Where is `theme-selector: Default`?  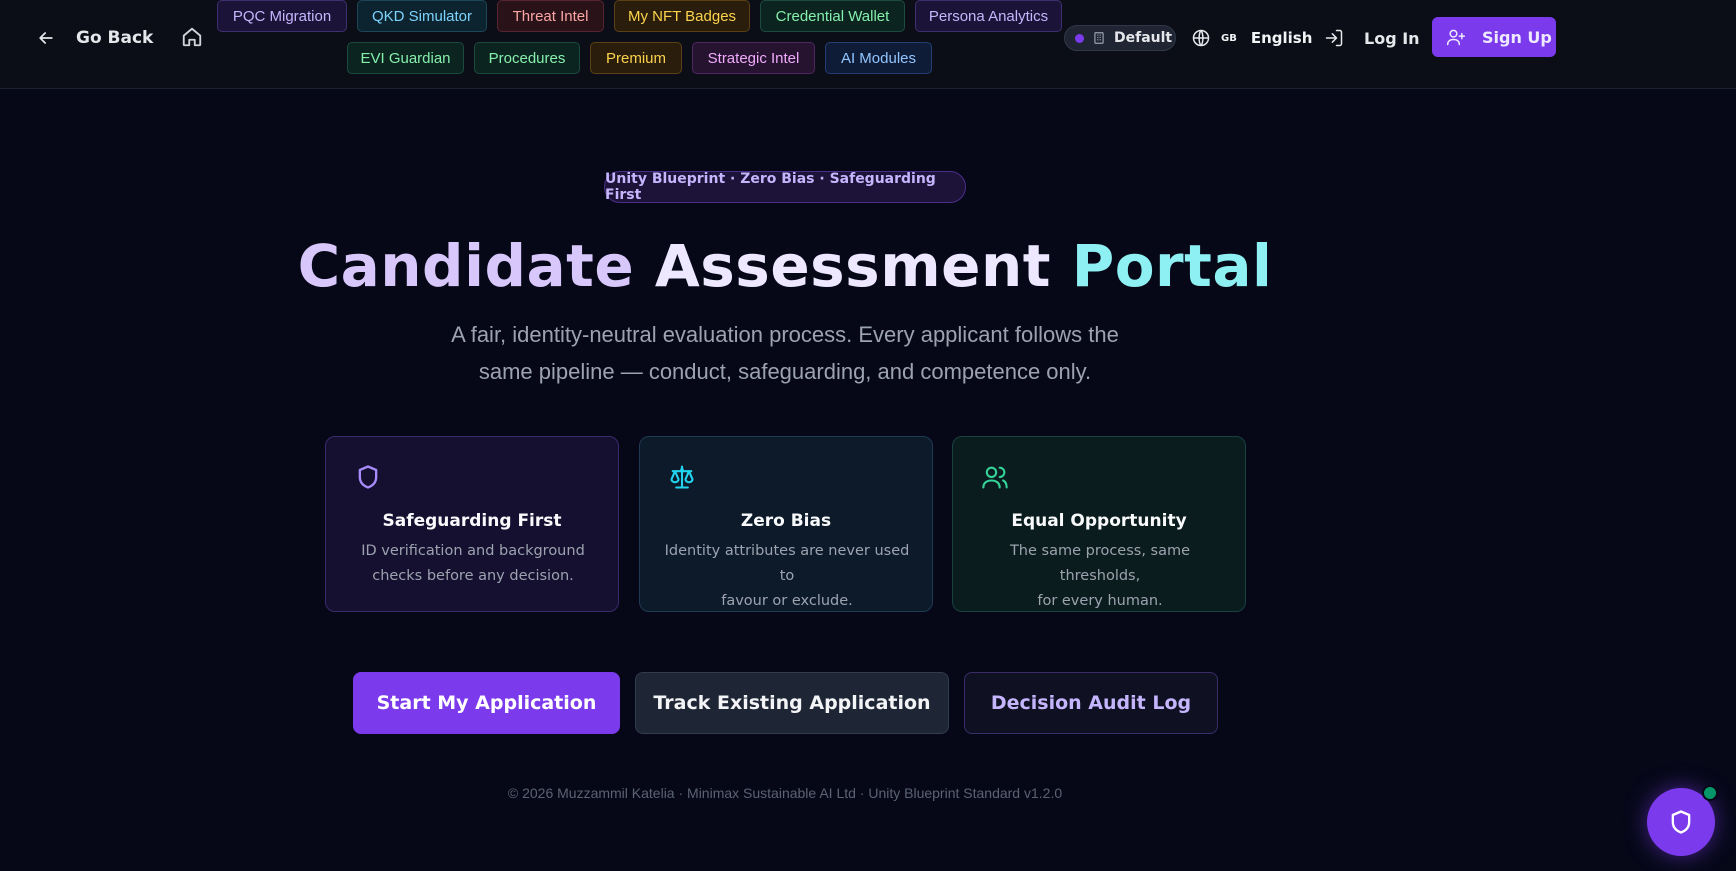
theme-selector: Default is located at coordinates (1120, 38).